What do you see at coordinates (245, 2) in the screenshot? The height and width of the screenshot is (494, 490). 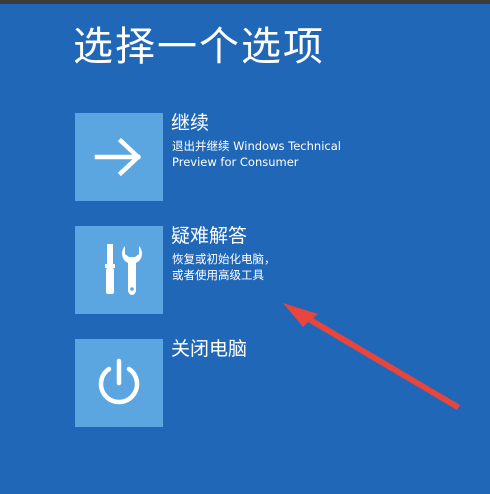 I see `top-window-strip` at bounding box center [245, 2].